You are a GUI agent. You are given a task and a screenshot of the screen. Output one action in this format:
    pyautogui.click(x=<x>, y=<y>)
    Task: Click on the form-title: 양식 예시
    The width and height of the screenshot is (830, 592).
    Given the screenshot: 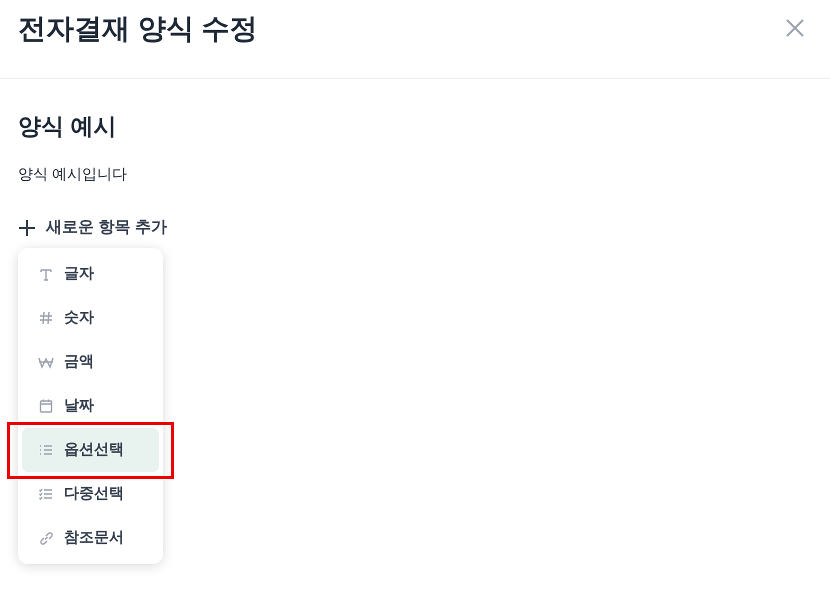 What is the action you would take?
    pyautogui.click(x=68, y=126)
    